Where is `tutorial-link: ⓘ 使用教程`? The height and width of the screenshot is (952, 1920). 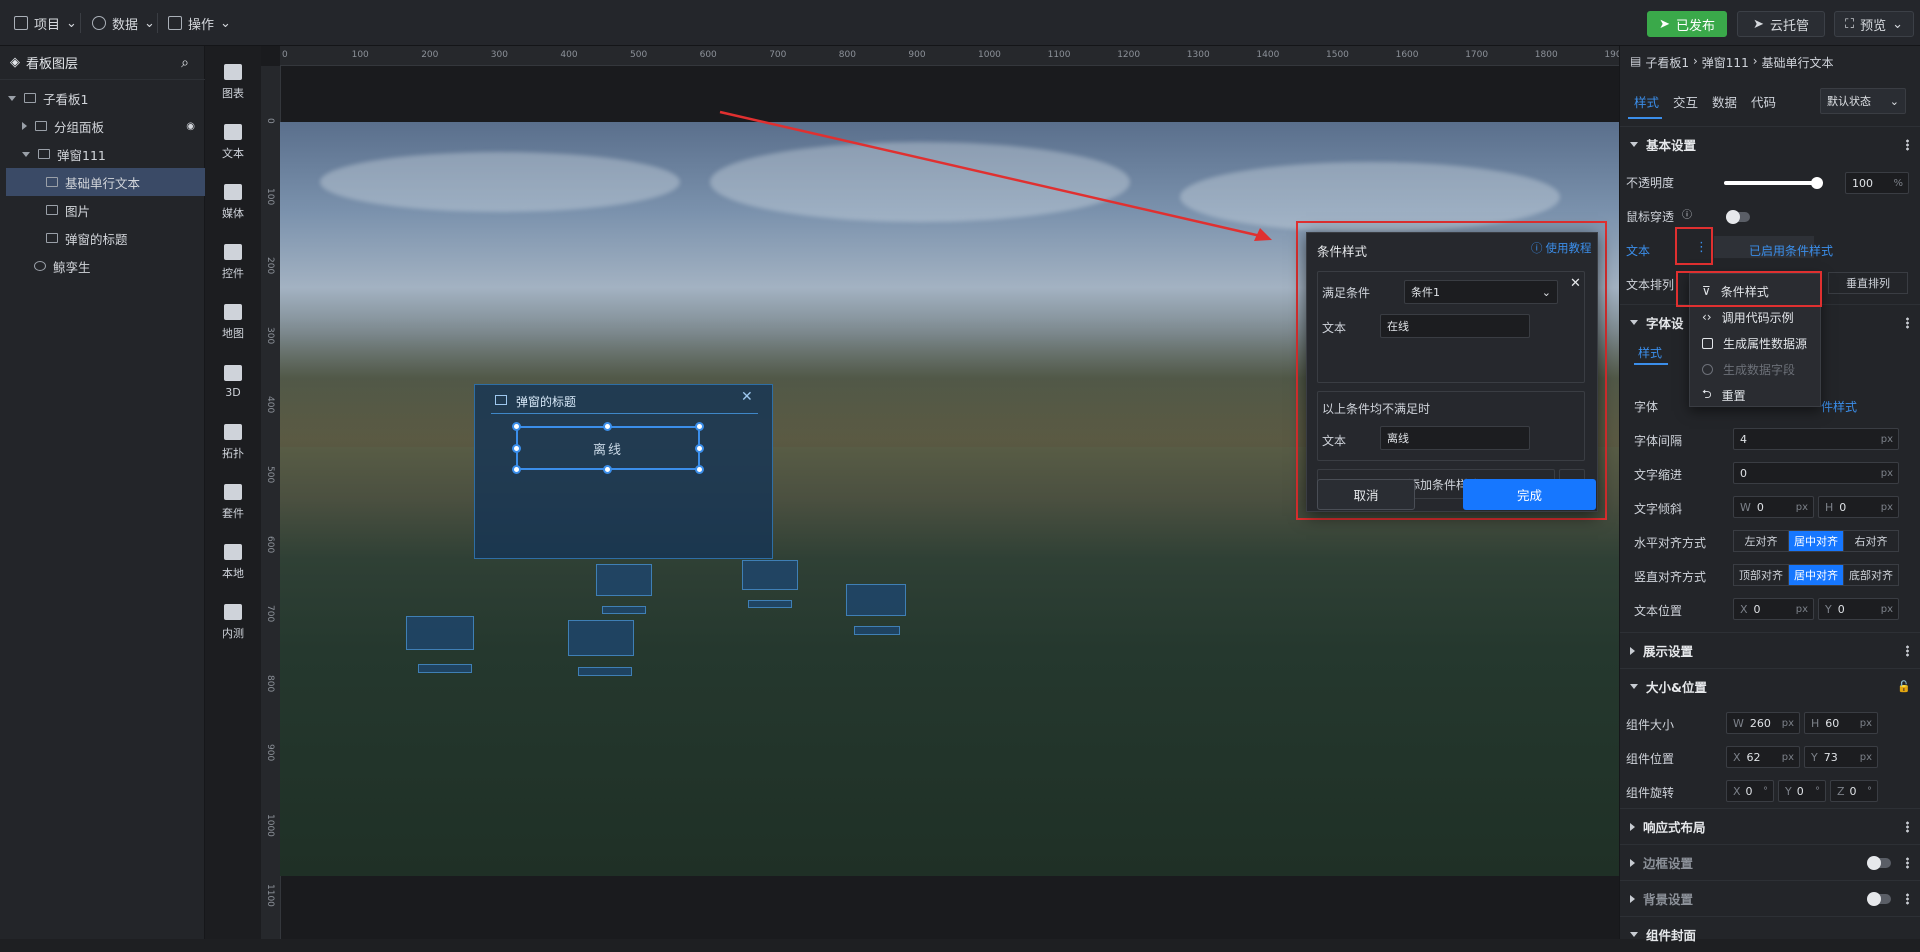 tutorial-link: ⓘ 使用教程 is located at coordinates (1561, 248).